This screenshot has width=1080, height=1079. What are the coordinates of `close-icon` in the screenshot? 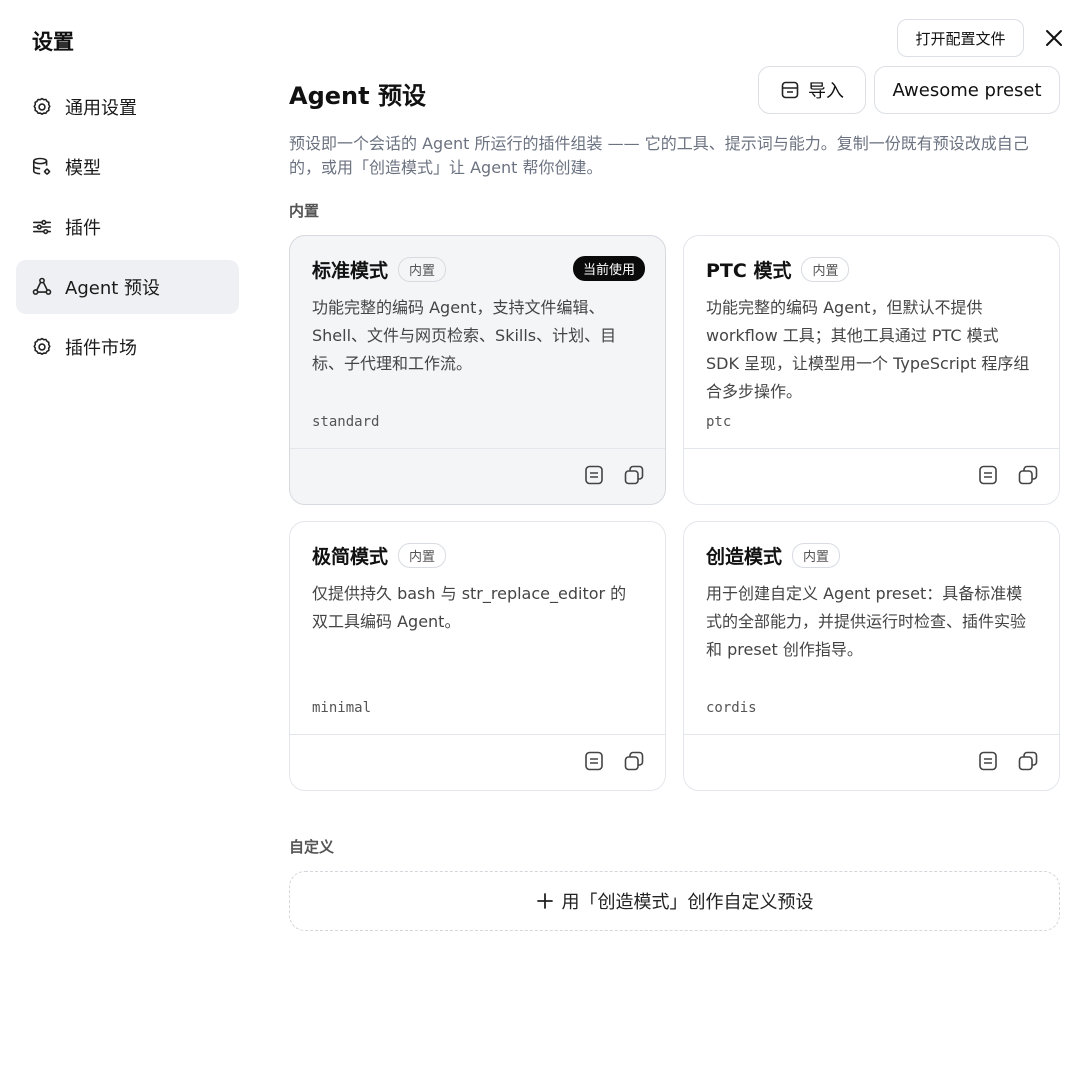 It's located at (1054, 38).